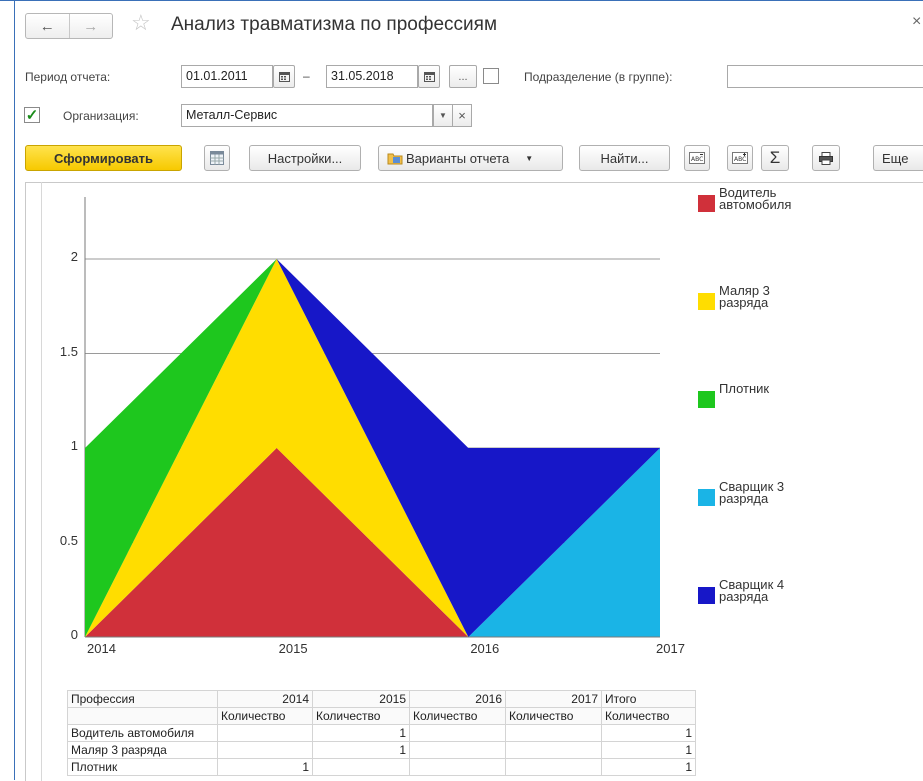 This screenshot has height=781, width=923. Describe the element at coordinates (141, 23) in the screenshot. I see `favorite-star-icon: ☆` at that location.